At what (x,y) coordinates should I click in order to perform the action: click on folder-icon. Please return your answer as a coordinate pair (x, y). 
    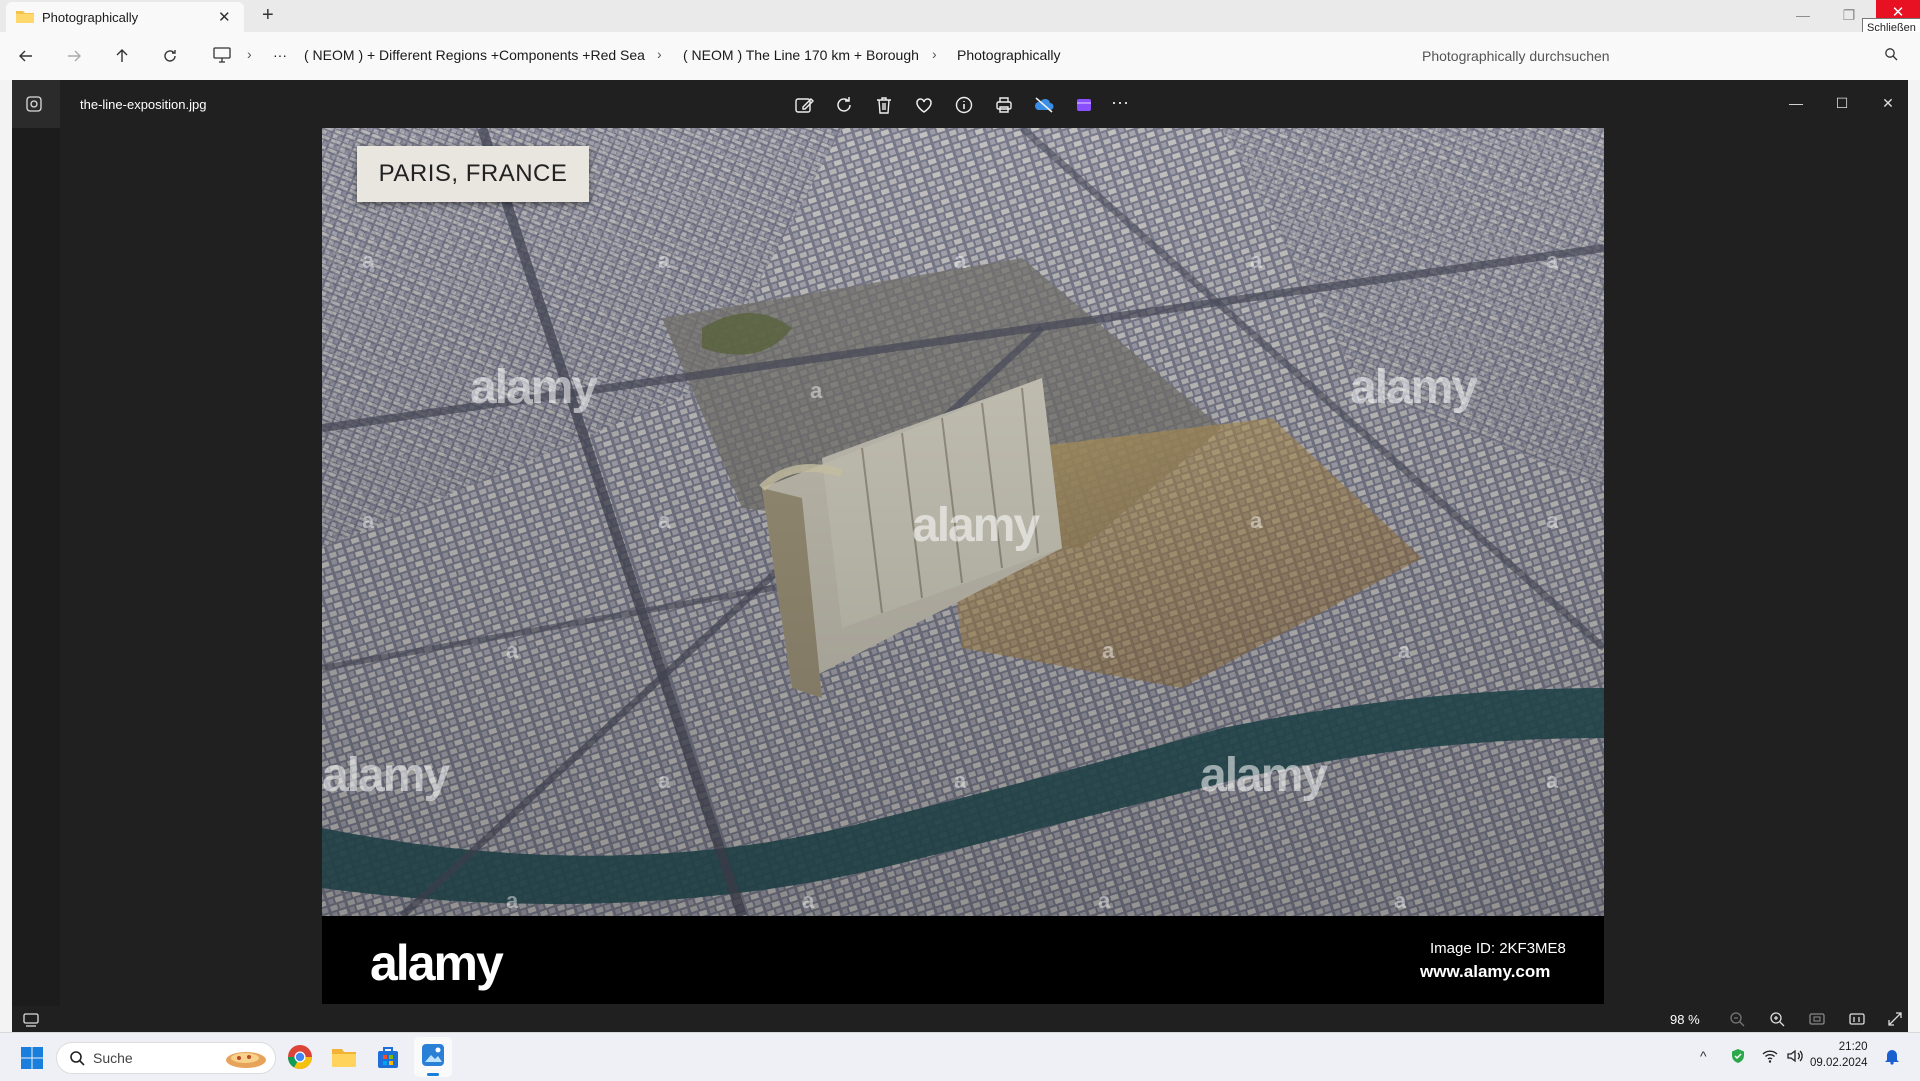
    Looking at the image, I should click on (25, 17).